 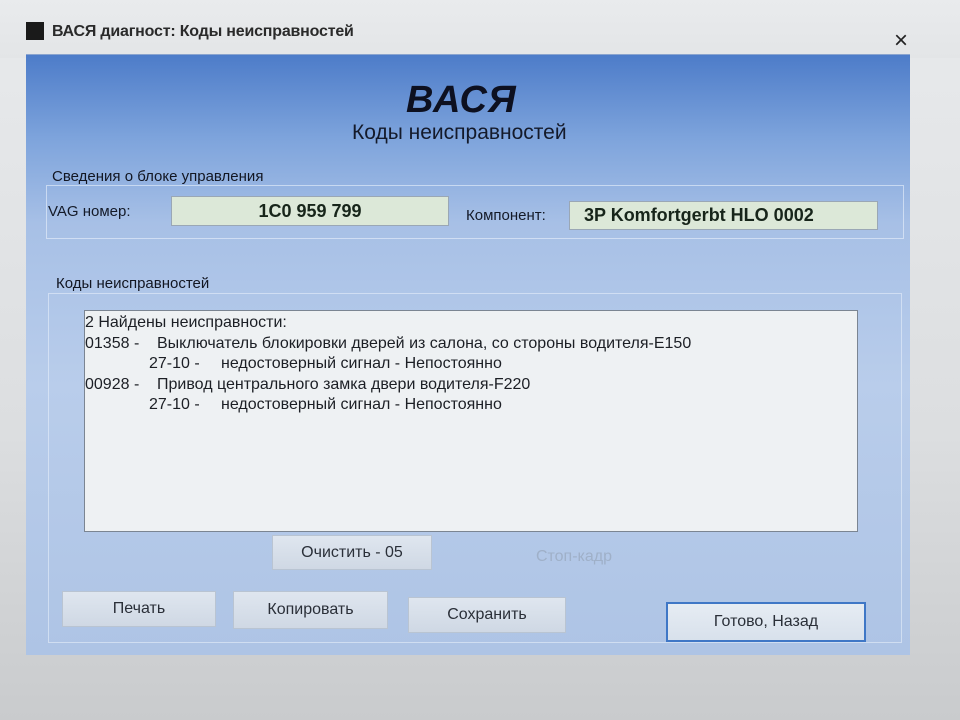 I want to click on window-title: ВАСЯ диагност: Коды неисправностей, so click(x=203, y=31).